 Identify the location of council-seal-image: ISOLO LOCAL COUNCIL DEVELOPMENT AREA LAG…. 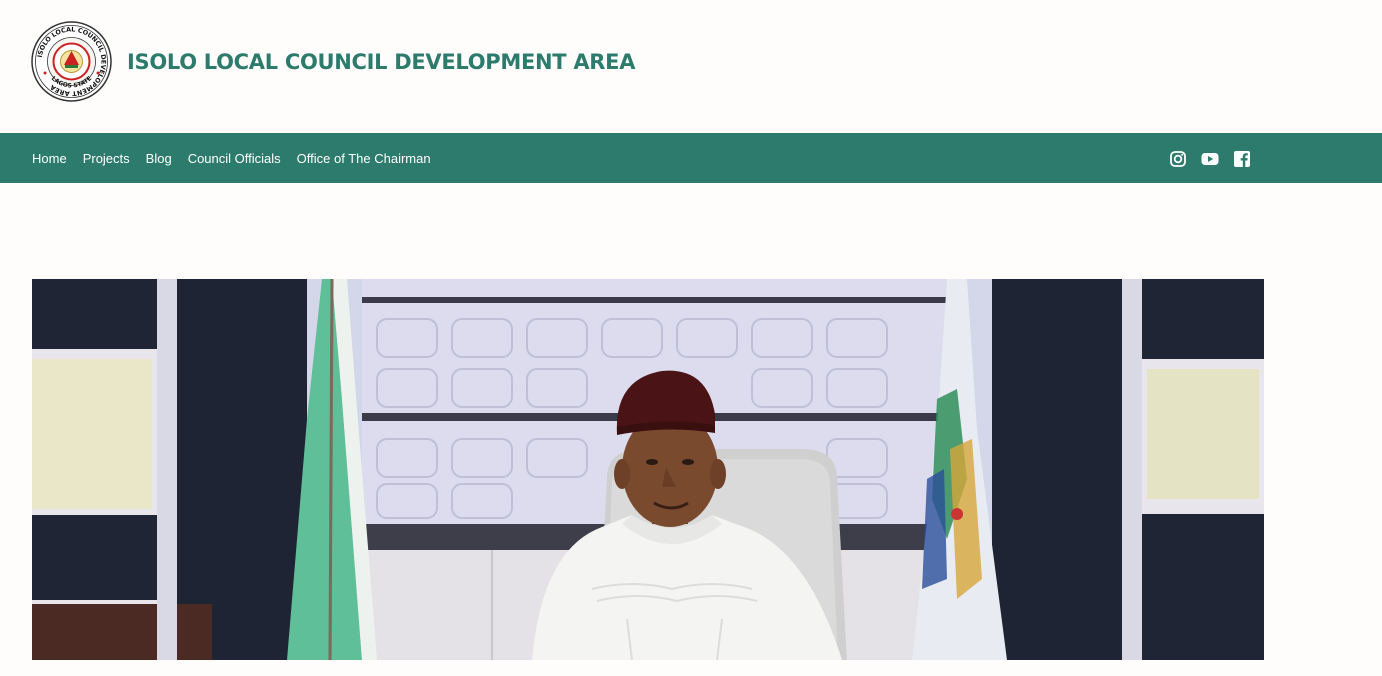
(71, 61).